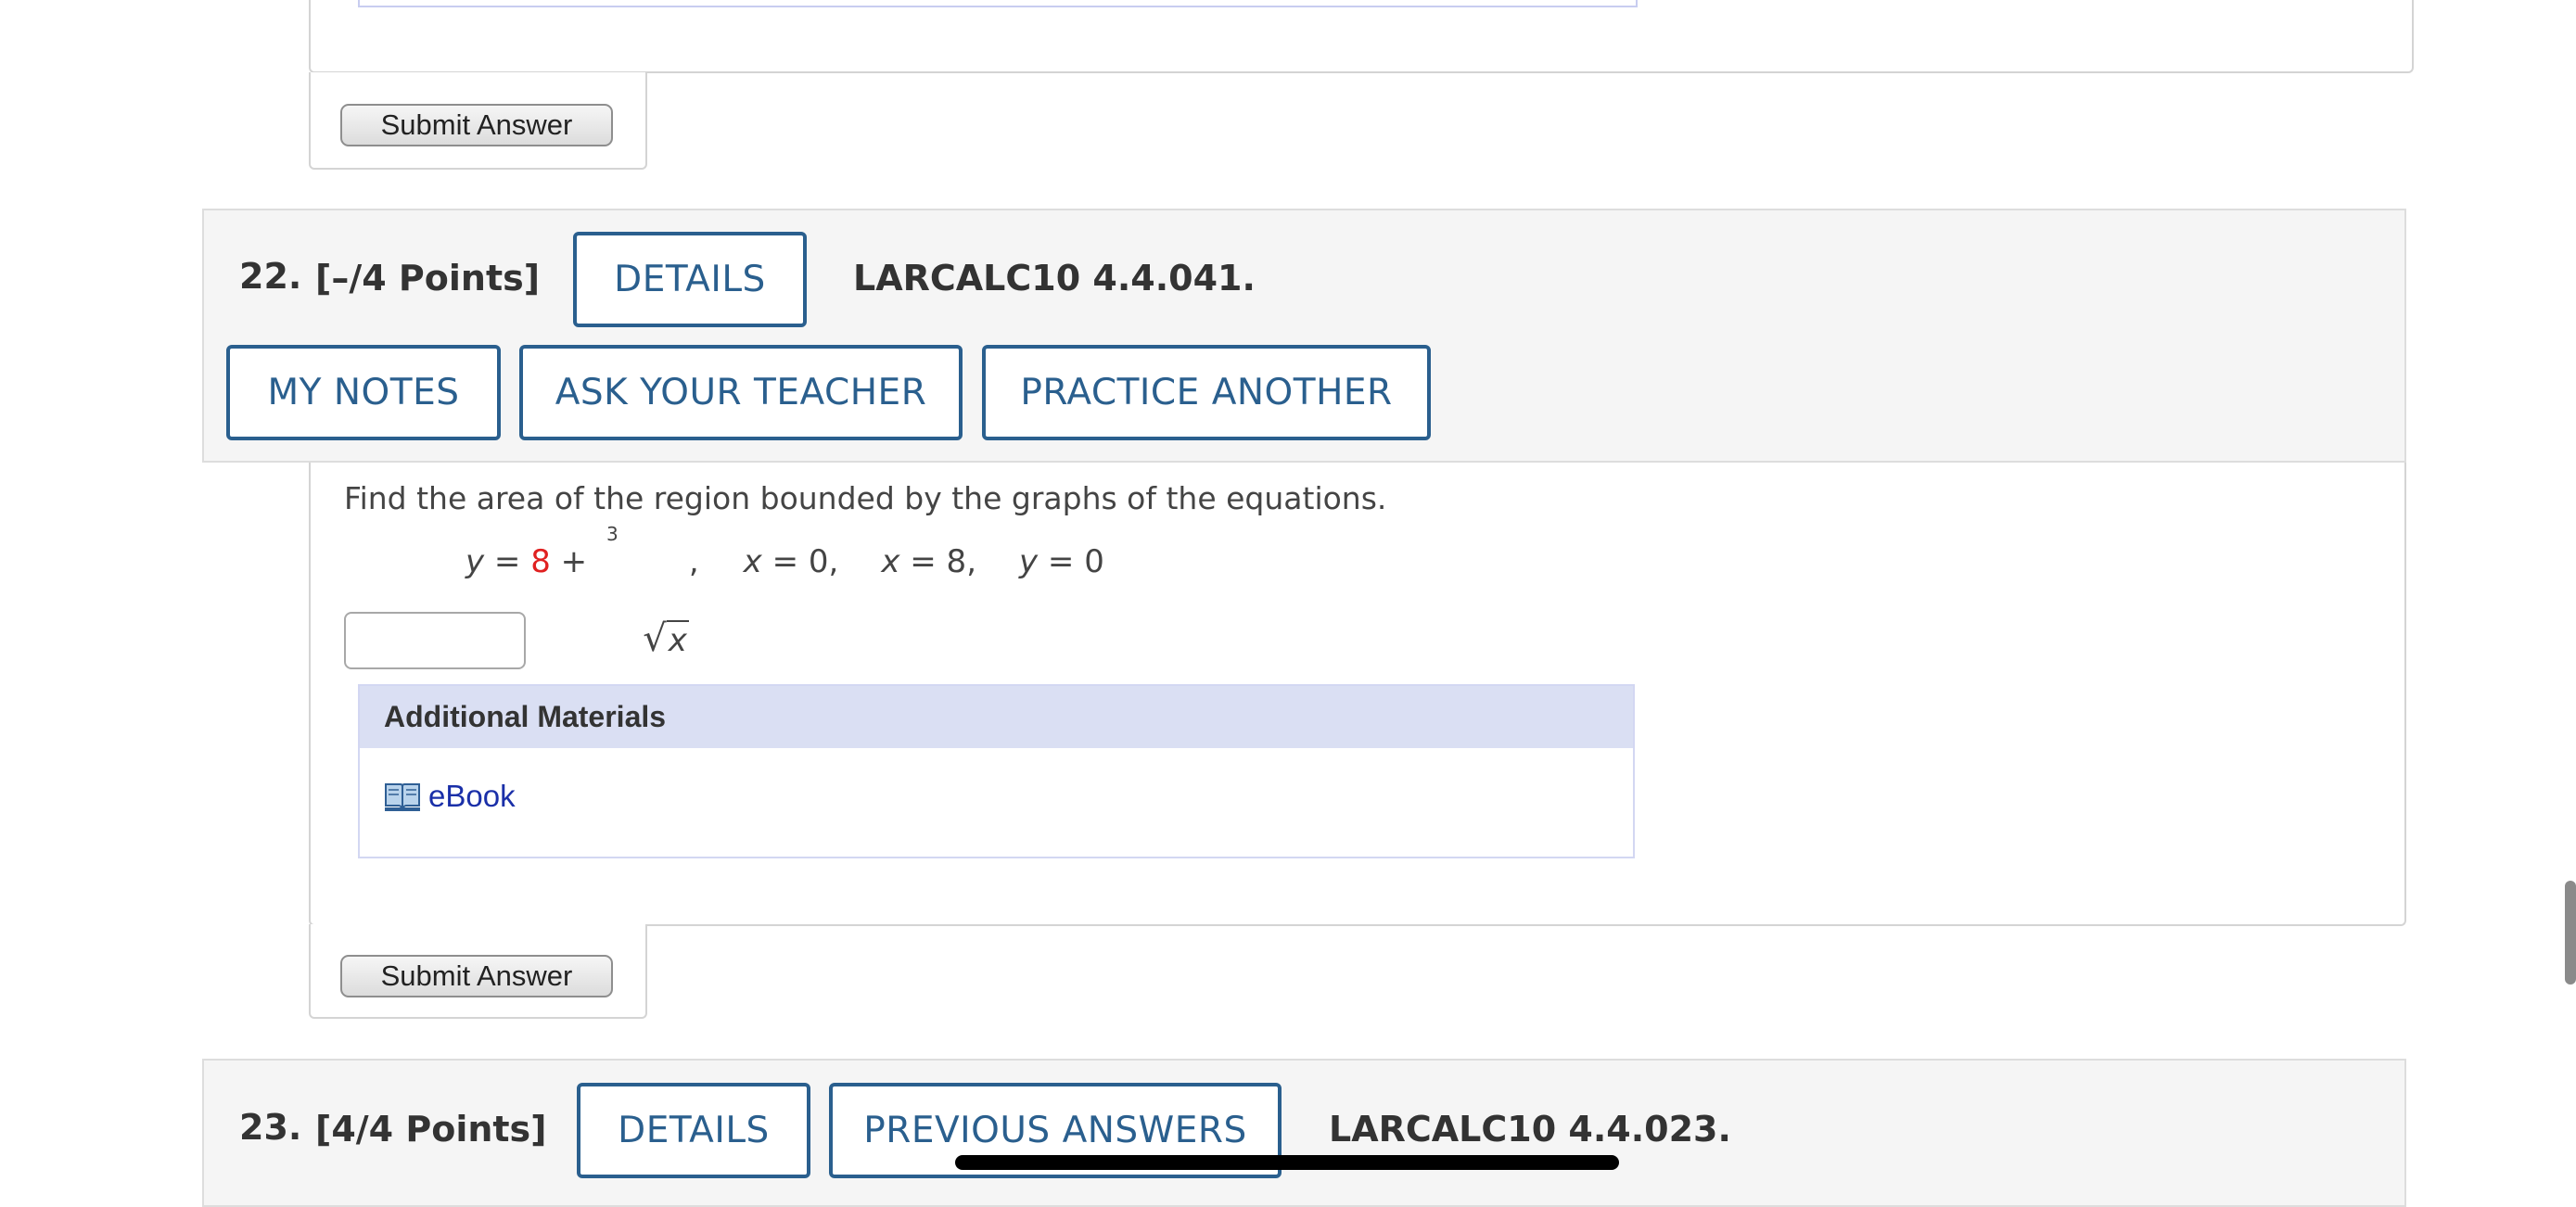  What do you see at coordinates (435, 640) in the screenshot?
I see `answer-input` at bounding box center [435, 640].